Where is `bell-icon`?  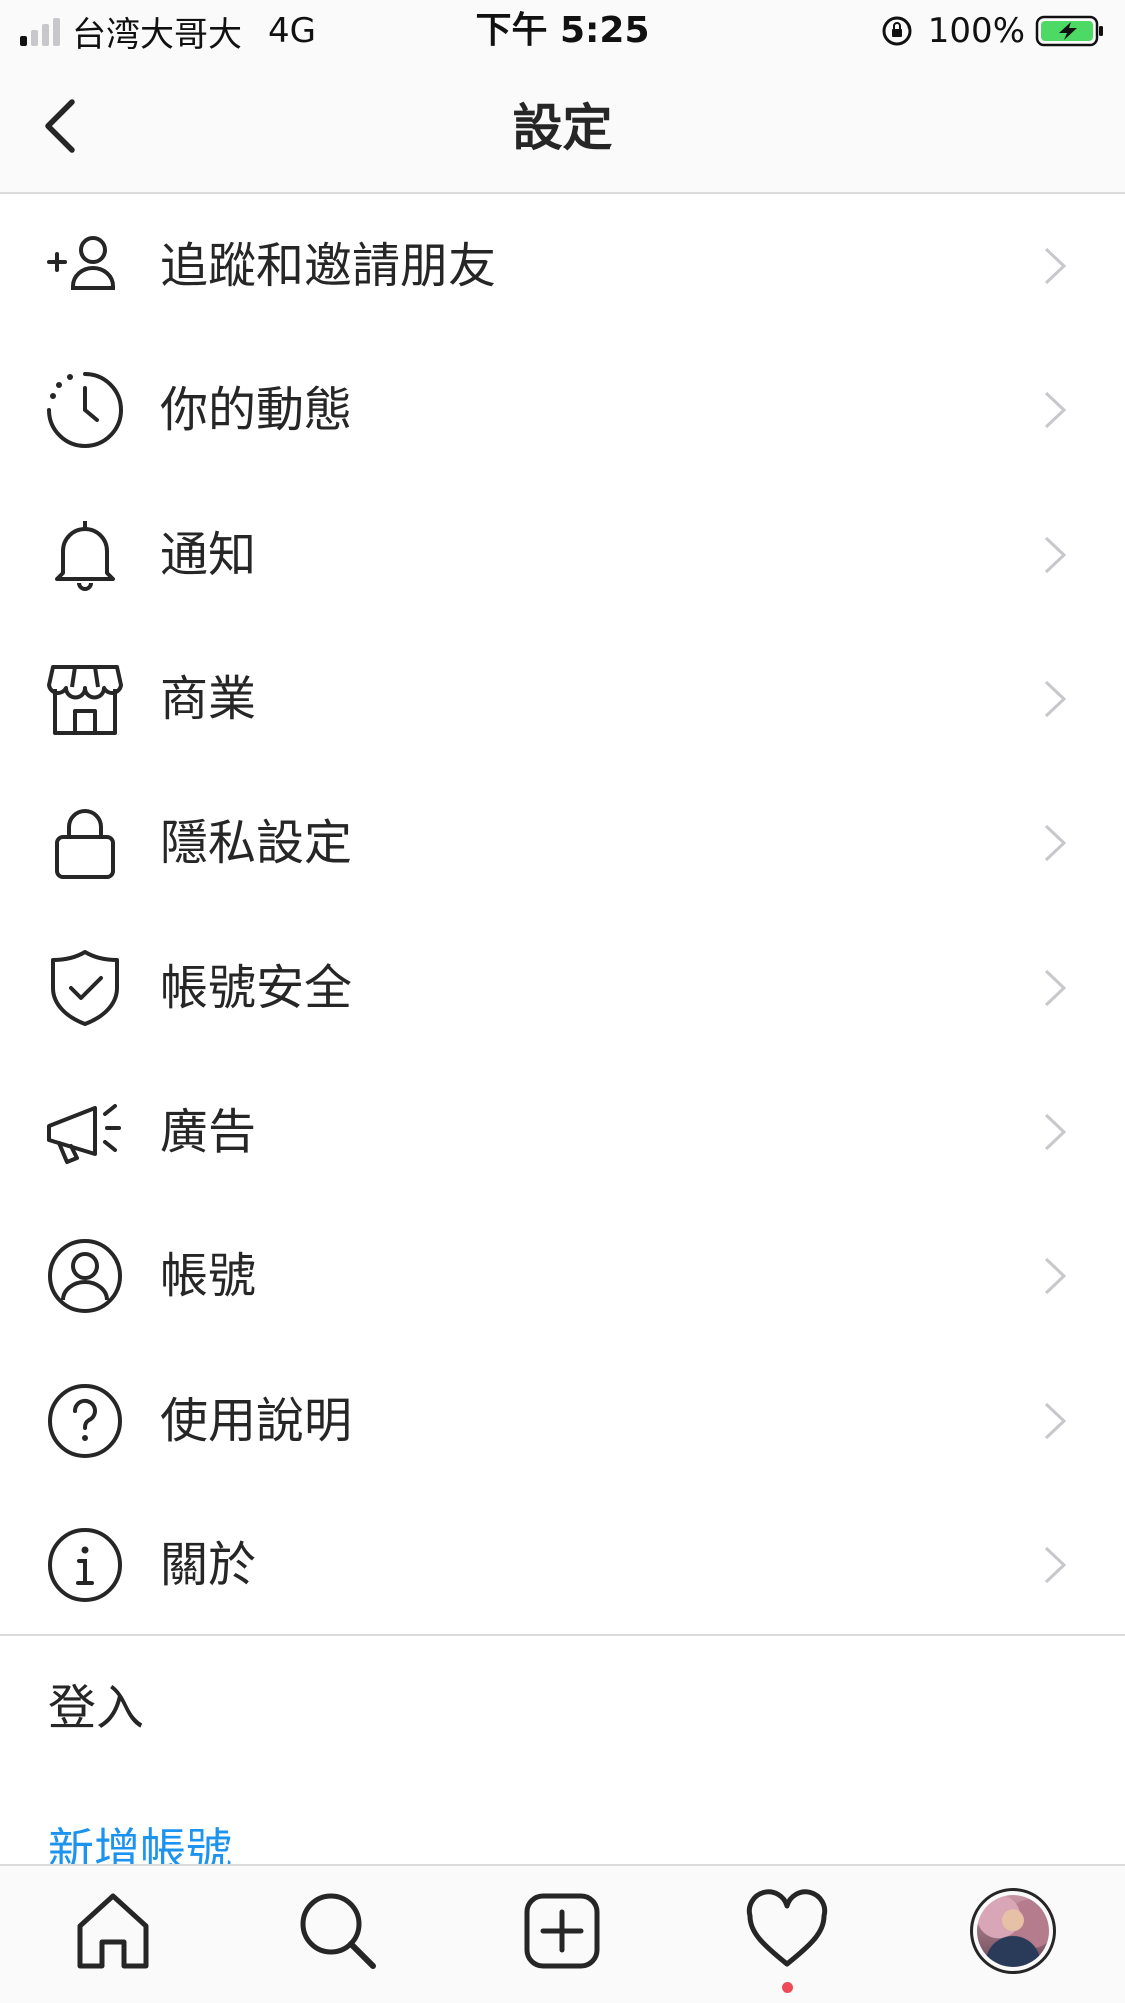 bell-icon is located at coordinates (85, 555).